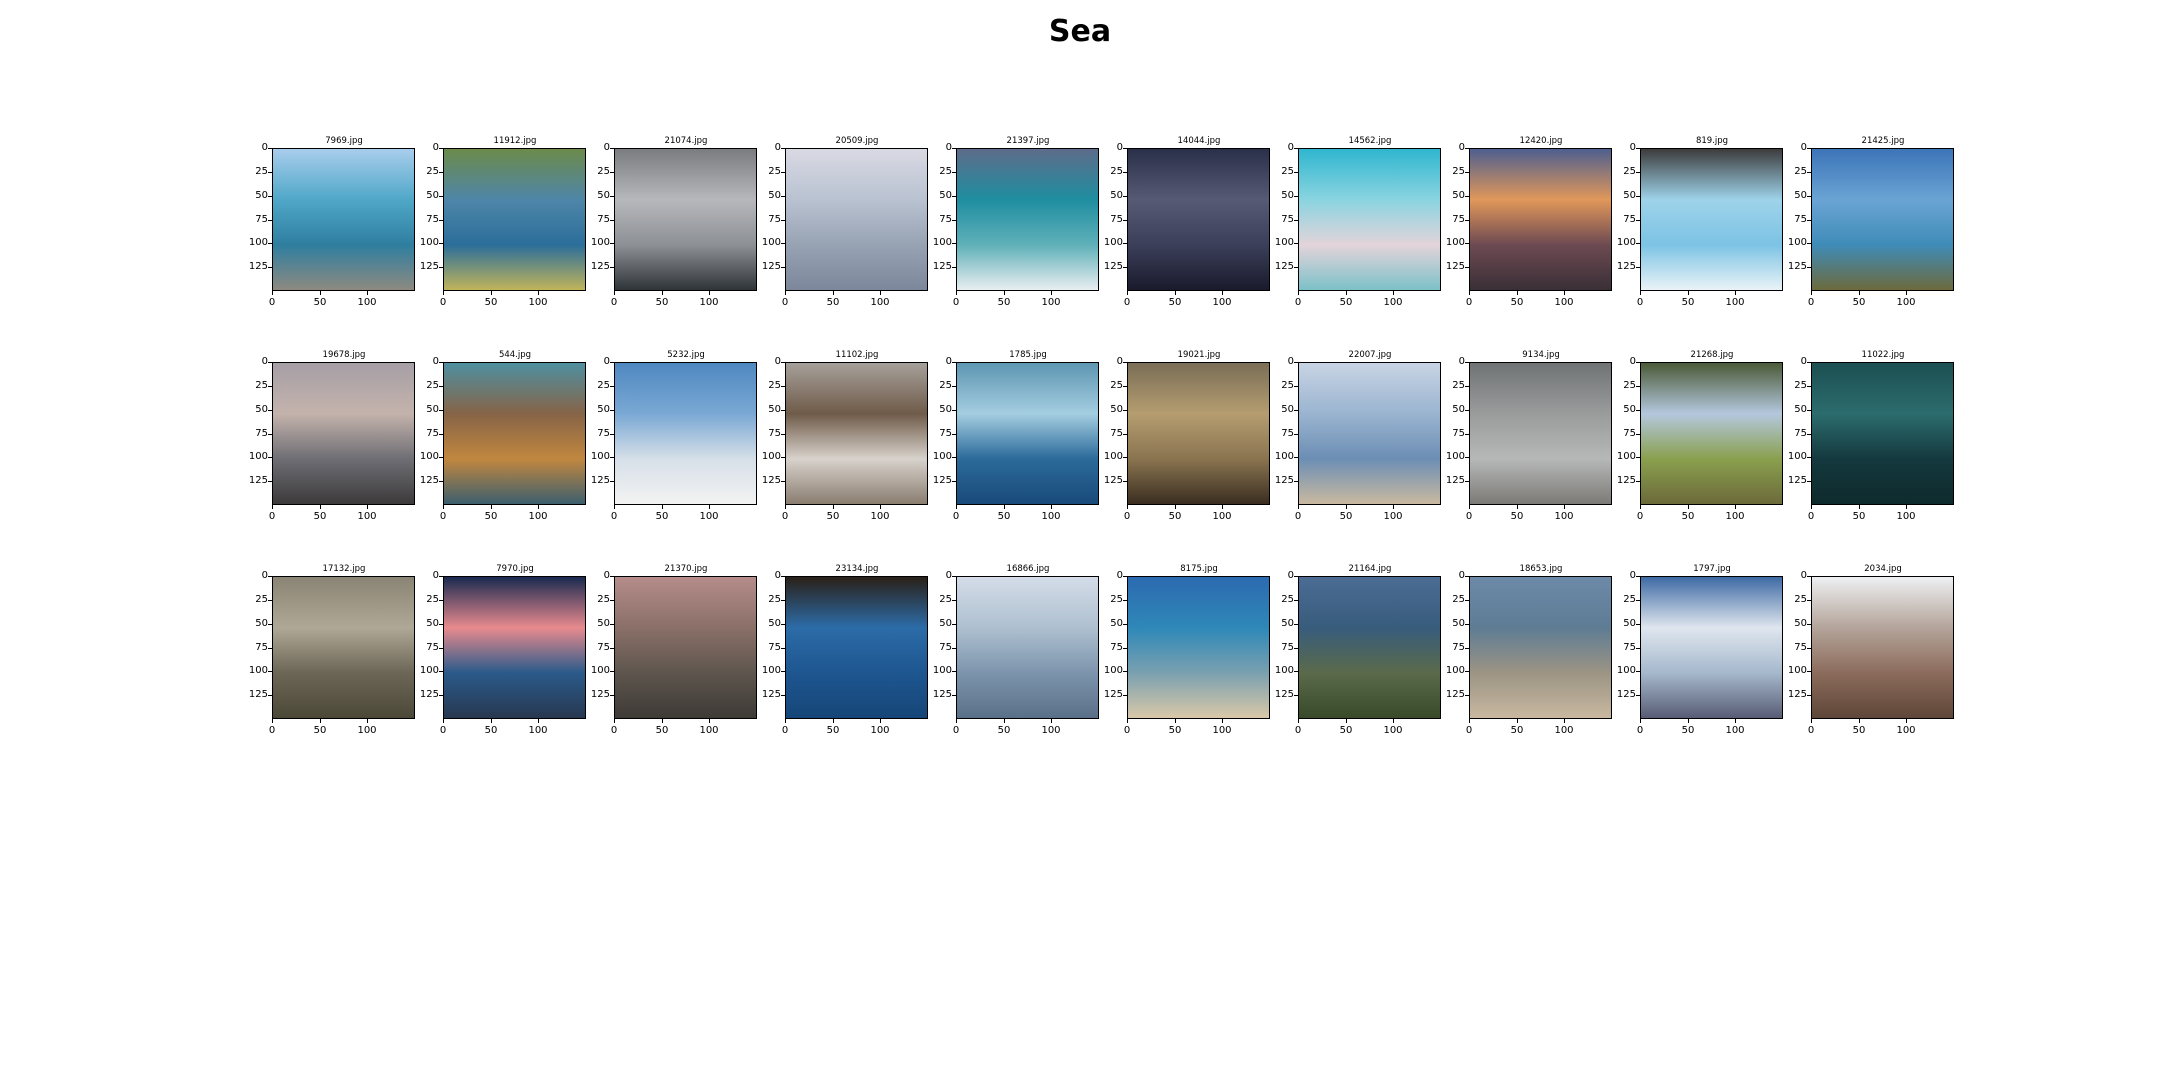 Image resolution: width=2160 pixels, height=1080 pixels. I want to click on image-subplot: 19678.jpg 0 25 50 75 100 125 0 50 100, so click(335, 442).